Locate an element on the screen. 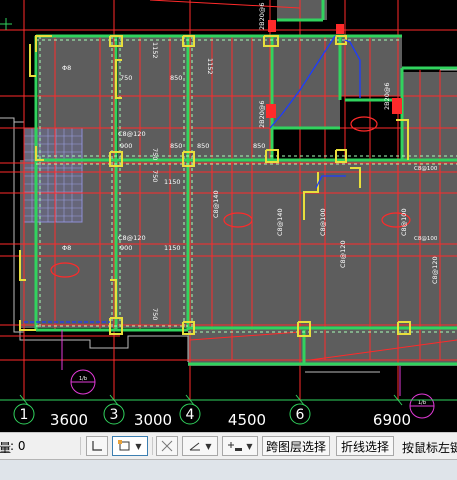 The width and height of the screenshot is (457, 480). dimension-label: 4500 is located at coordinates (247, 420).